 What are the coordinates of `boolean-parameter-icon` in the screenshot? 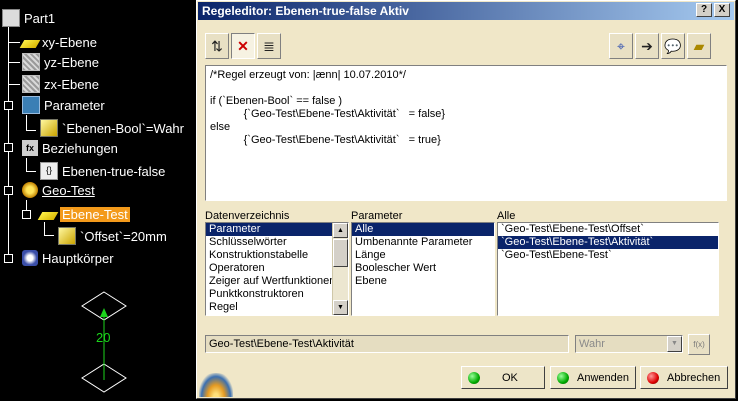 It's located at (49, 128).